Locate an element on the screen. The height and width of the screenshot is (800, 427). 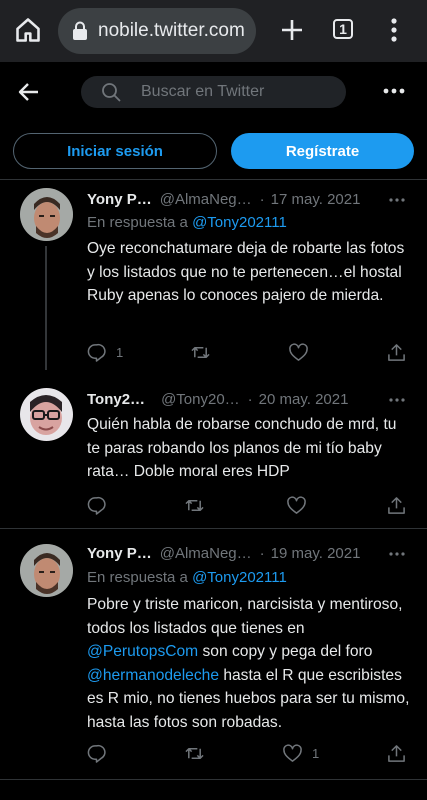
mention-link: @PerutopsCom is located at coordinates (142, 651).